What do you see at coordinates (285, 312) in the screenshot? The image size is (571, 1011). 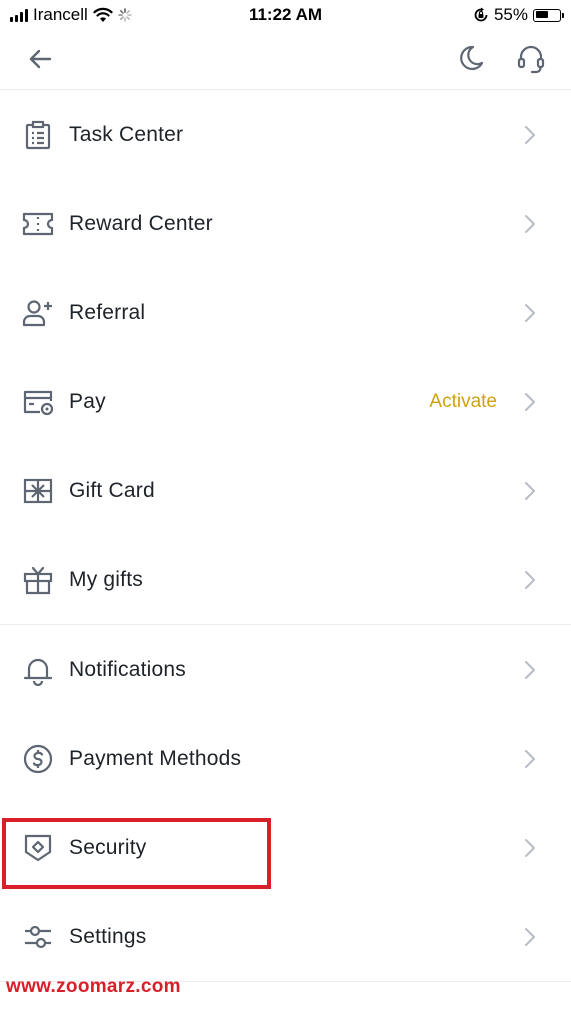 I see `menu-item-referral: Referral` at bounding box center [285, 312].